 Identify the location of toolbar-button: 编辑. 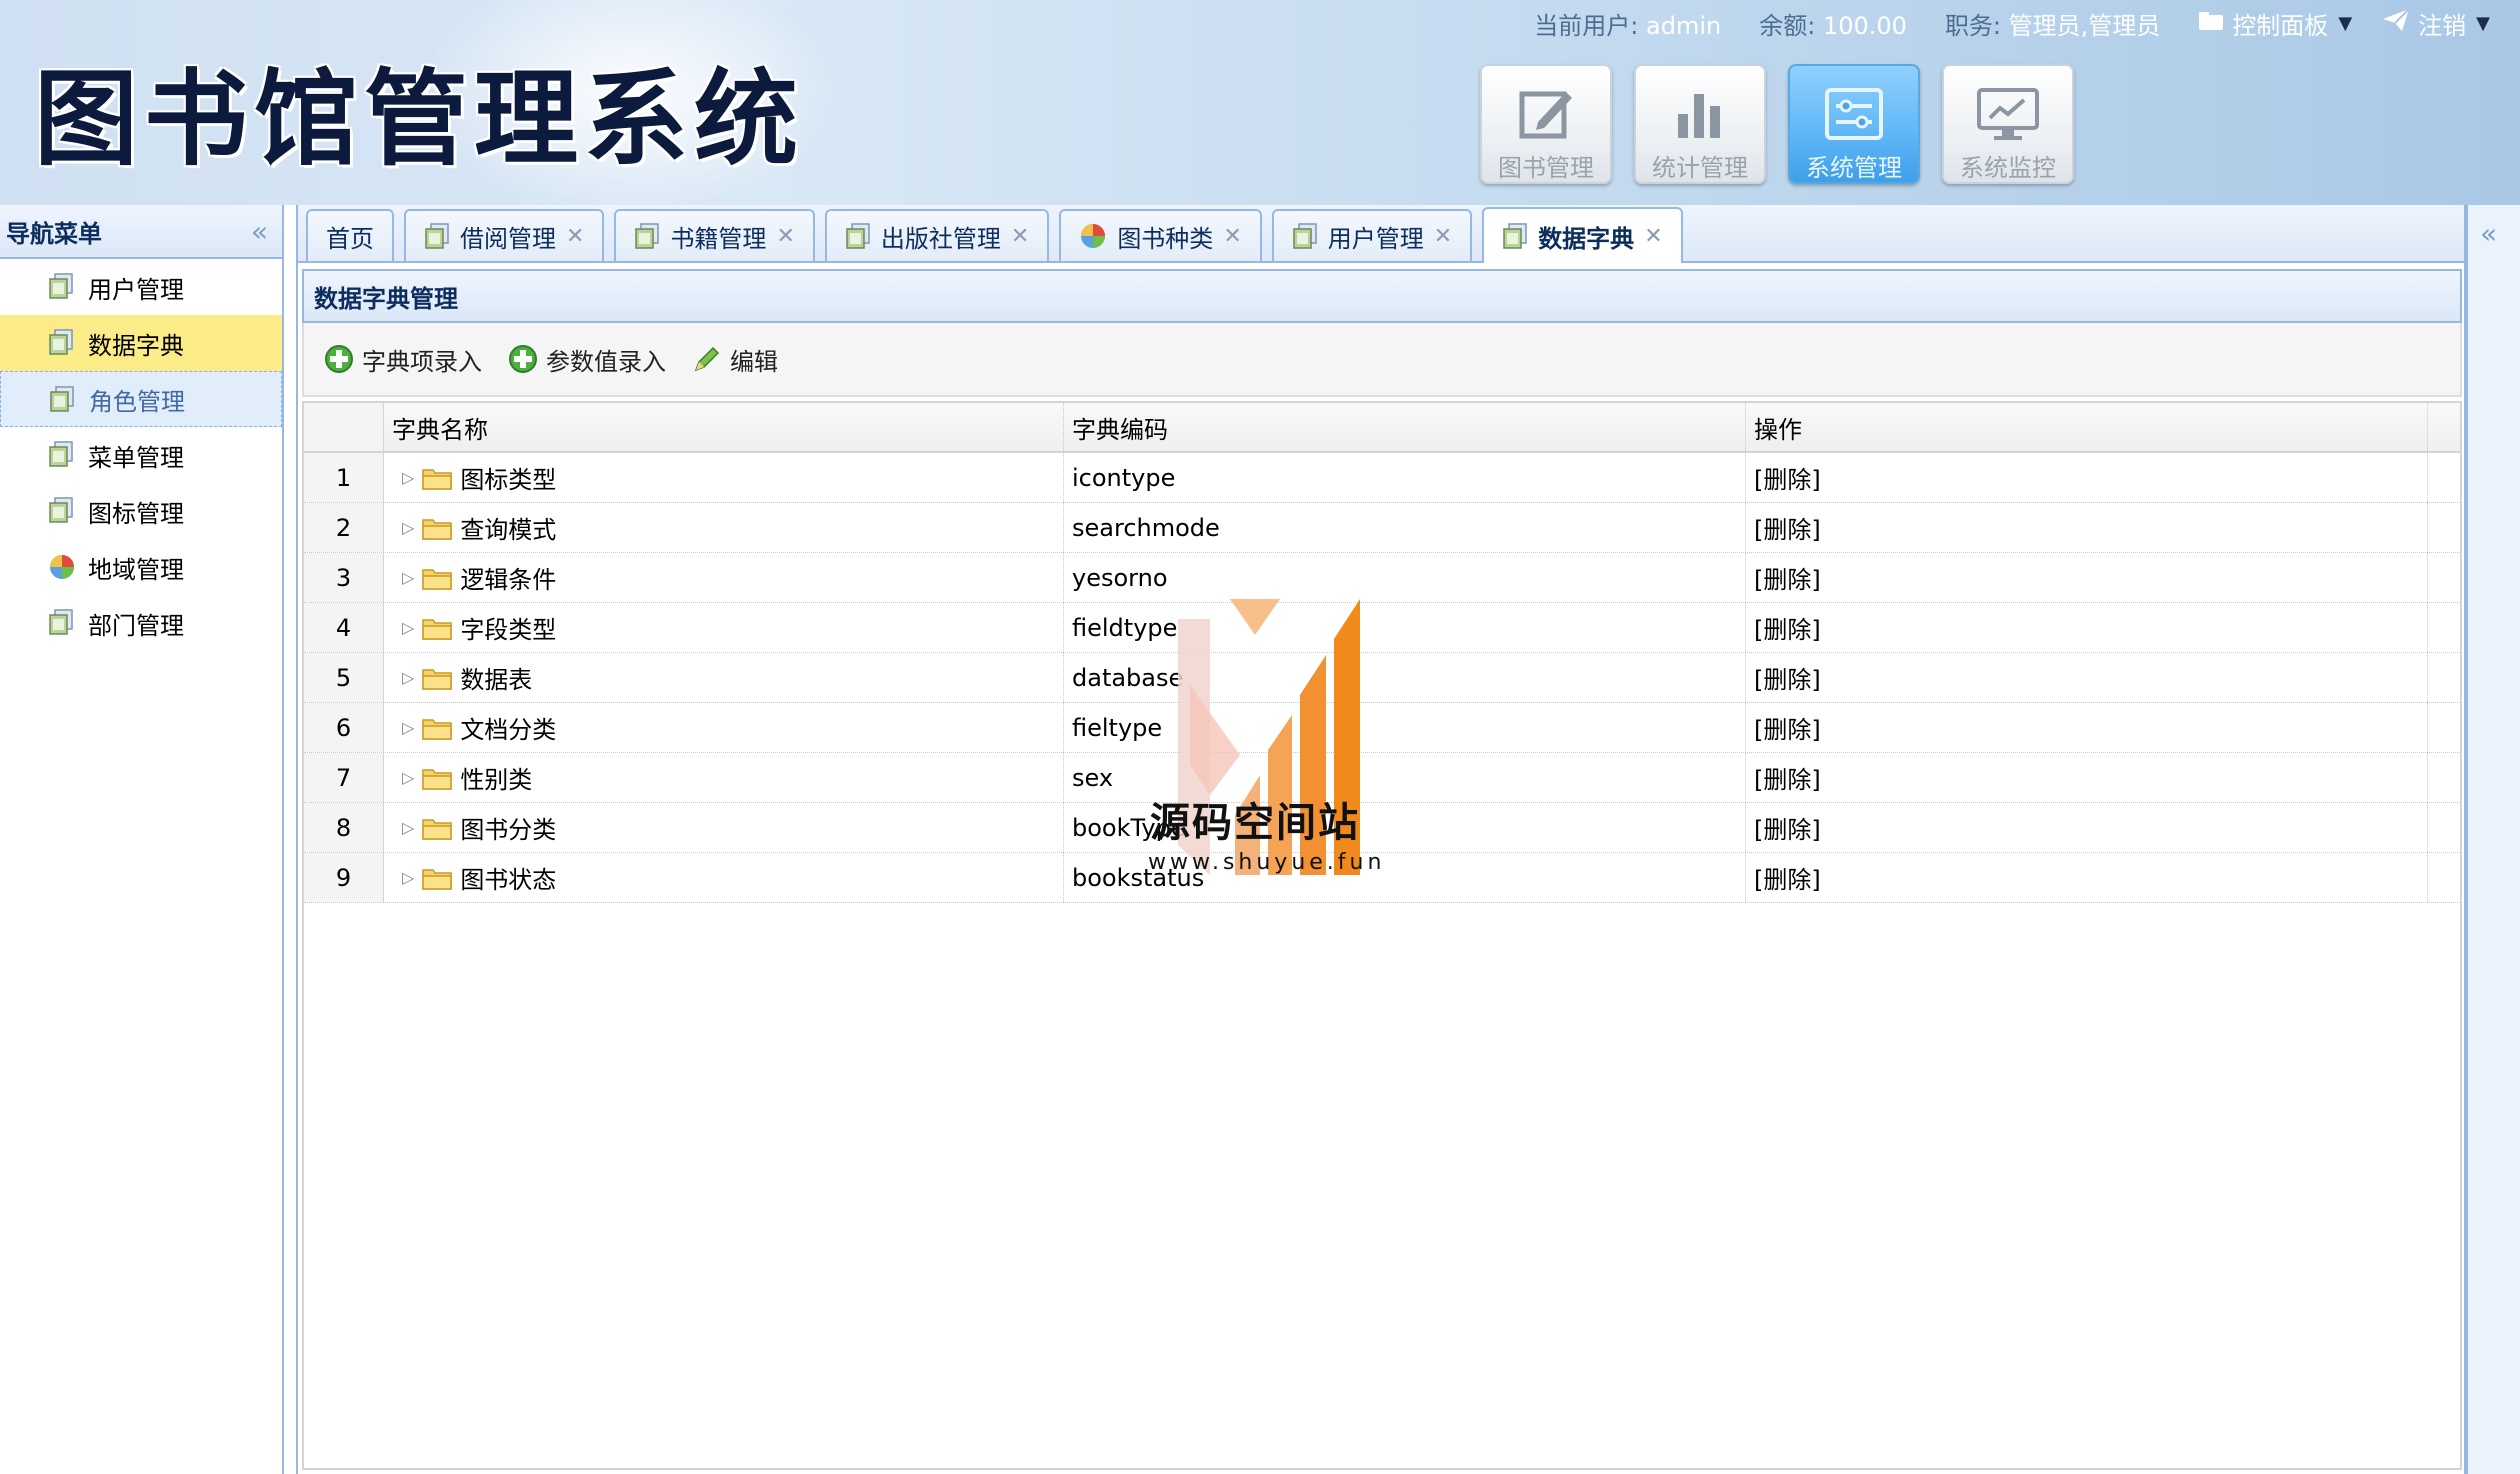
(735, 359).